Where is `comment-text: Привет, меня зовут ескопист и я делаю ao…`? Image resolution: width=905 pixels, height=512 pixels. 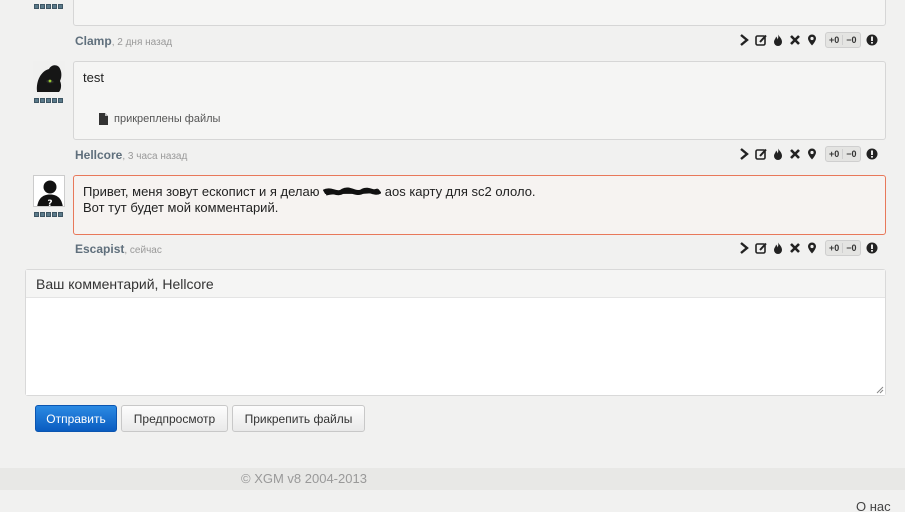 comment-text: Привет, меня зовут ескопист и я делаю ao… is located at coordinates (309, 200).